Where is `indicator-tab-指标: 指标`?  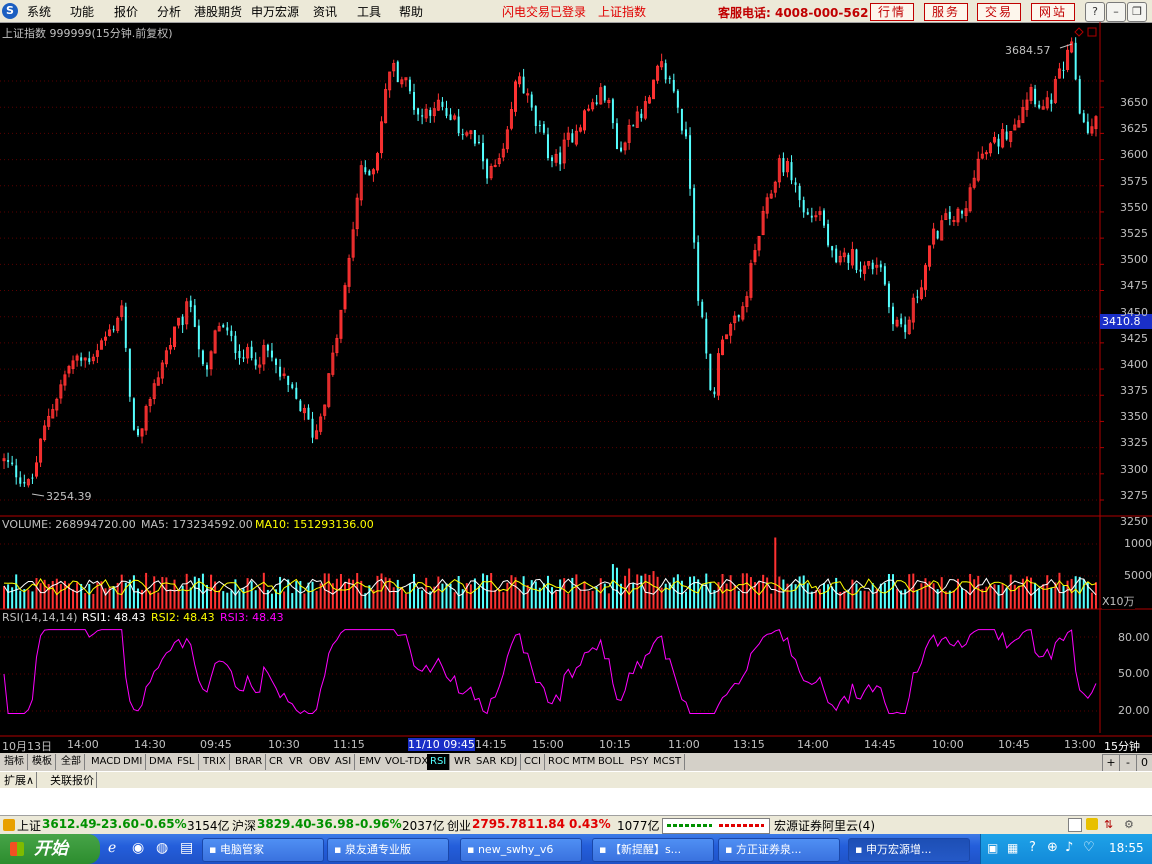 indicator-tab-指标: 指标 is located at coordinates (14, 762).